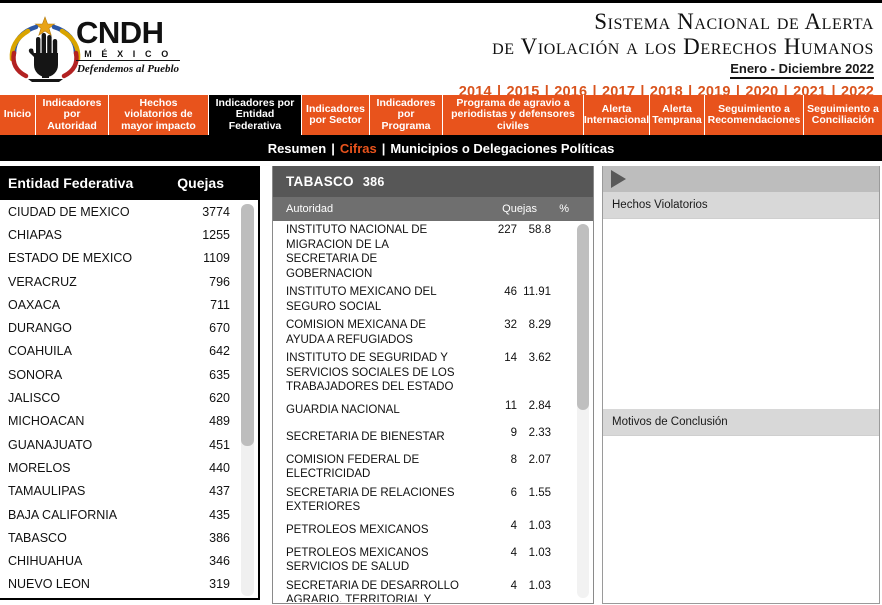 The image size is (882, 605). What do you see at coordinates (513, 432) in the screenshot?
I see `center-row-quejas: 9` at bounding box center [513, 432].